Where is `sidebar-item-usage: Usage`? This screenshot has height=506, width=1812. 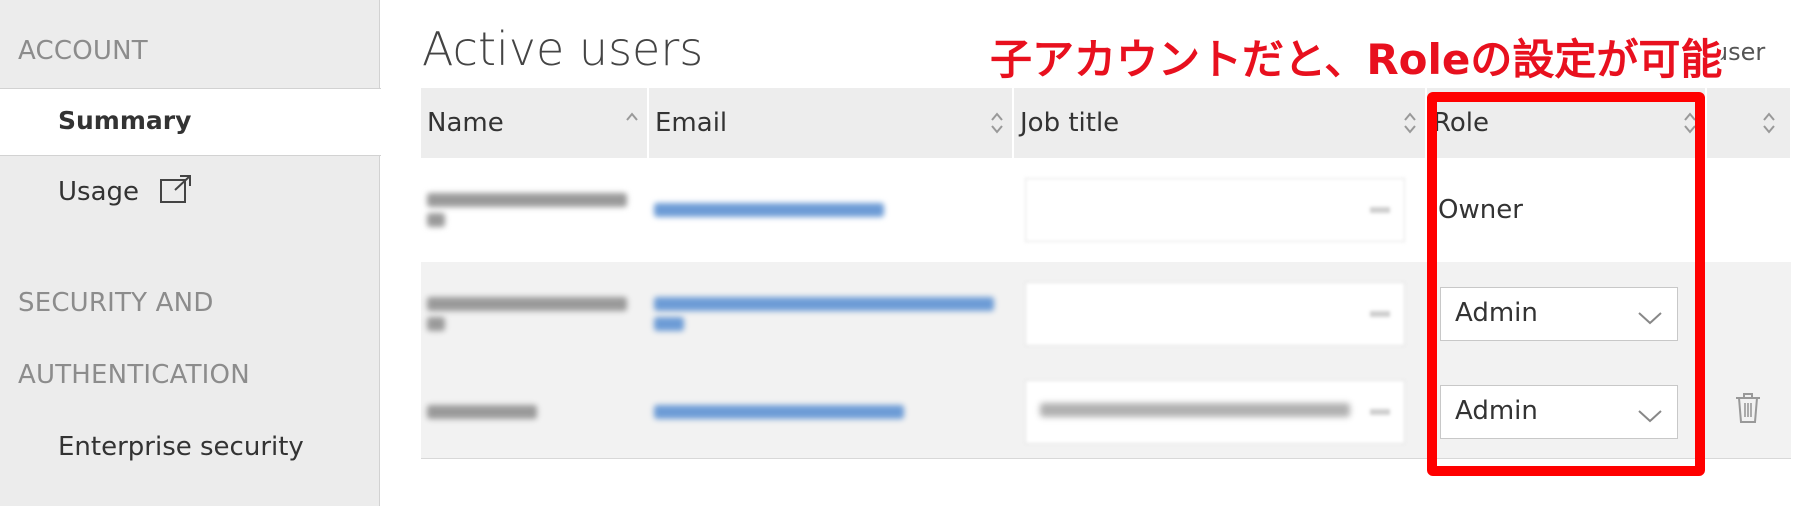 sidebar-item-usage: Usage is located at coordinates (125, 192).